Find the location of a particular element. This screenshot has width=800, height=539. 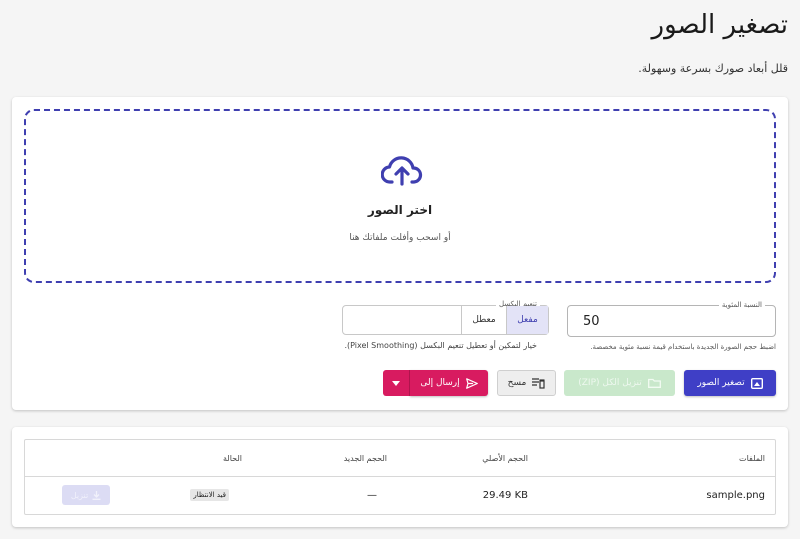

original-size: 29.49 KB is located at coordinates (505, 495).